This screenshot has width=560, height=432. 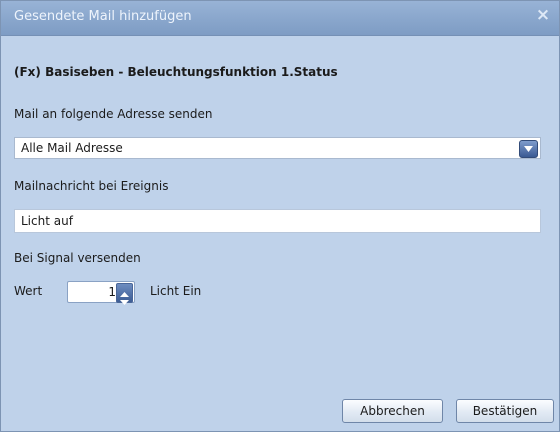 I want to click on recipient-select: Alle Mail Adresse, so click(x=277, y=148).